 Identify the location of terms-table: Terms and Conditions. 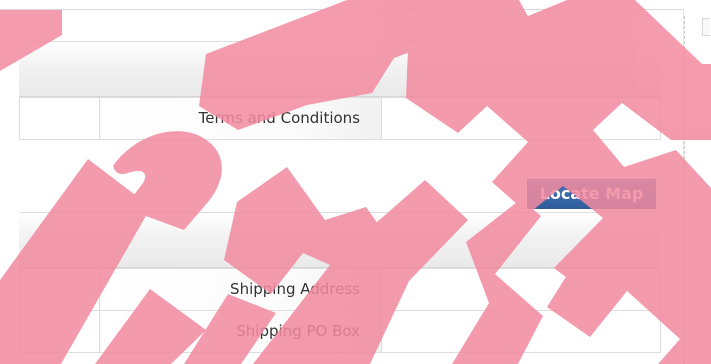
(340, 118).